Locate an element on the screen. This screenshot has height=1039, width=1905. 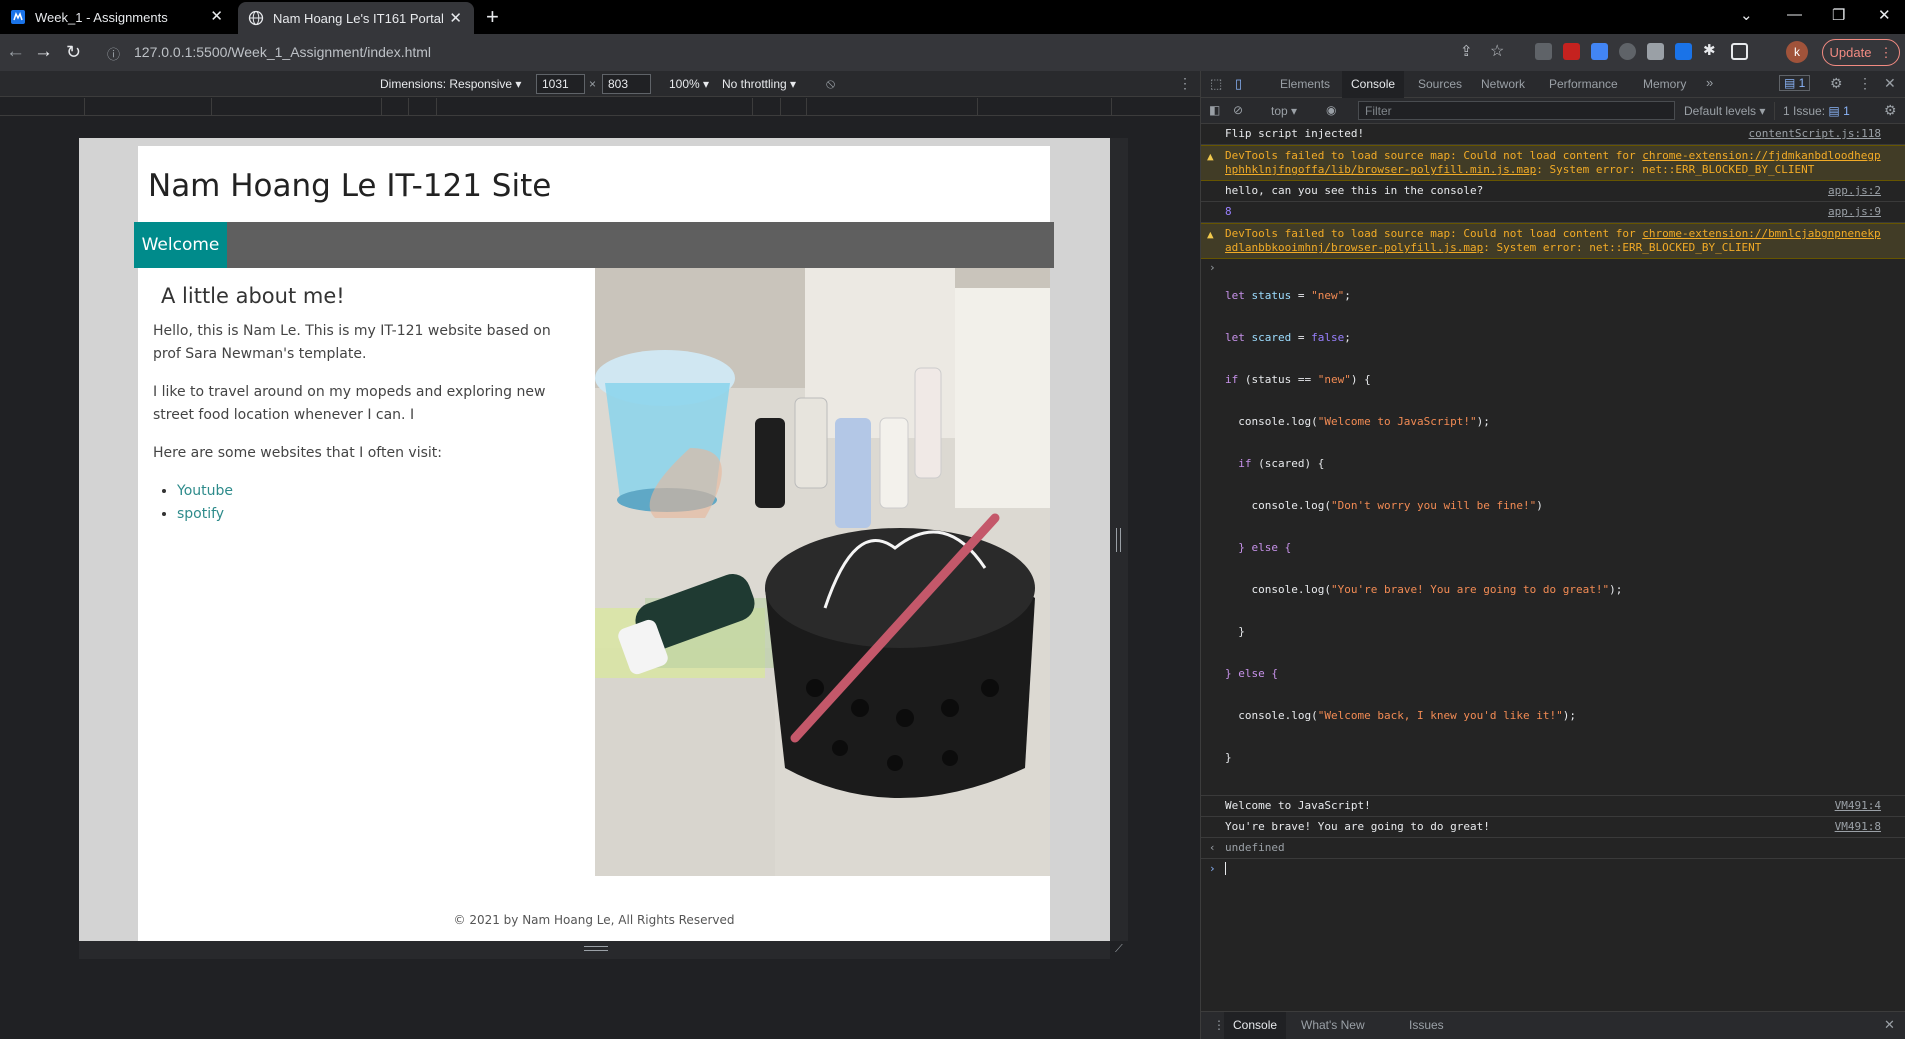
devtools-menu-icon: ⋮ is located at coordinates (1865, 83).